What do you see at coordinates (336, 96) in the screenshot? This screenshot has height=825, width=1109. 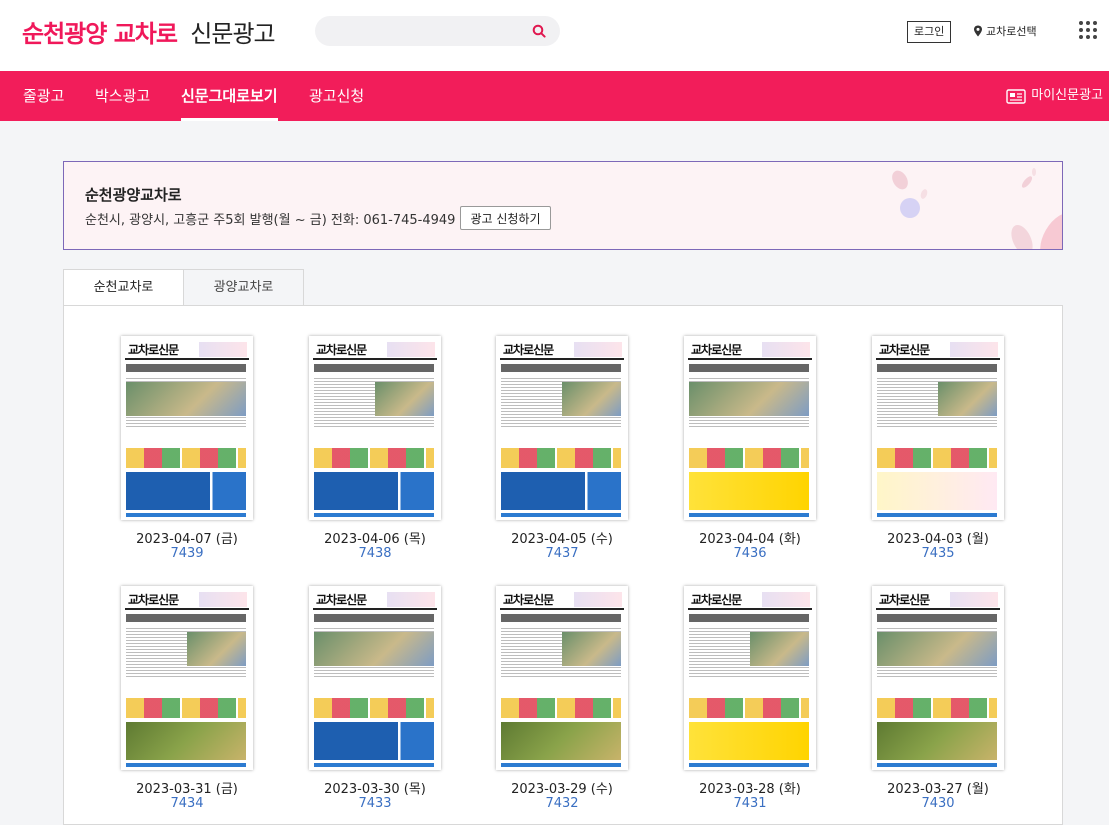 I see `nav-item-ad-request: 광고신청` at bounding box center [336, 96].